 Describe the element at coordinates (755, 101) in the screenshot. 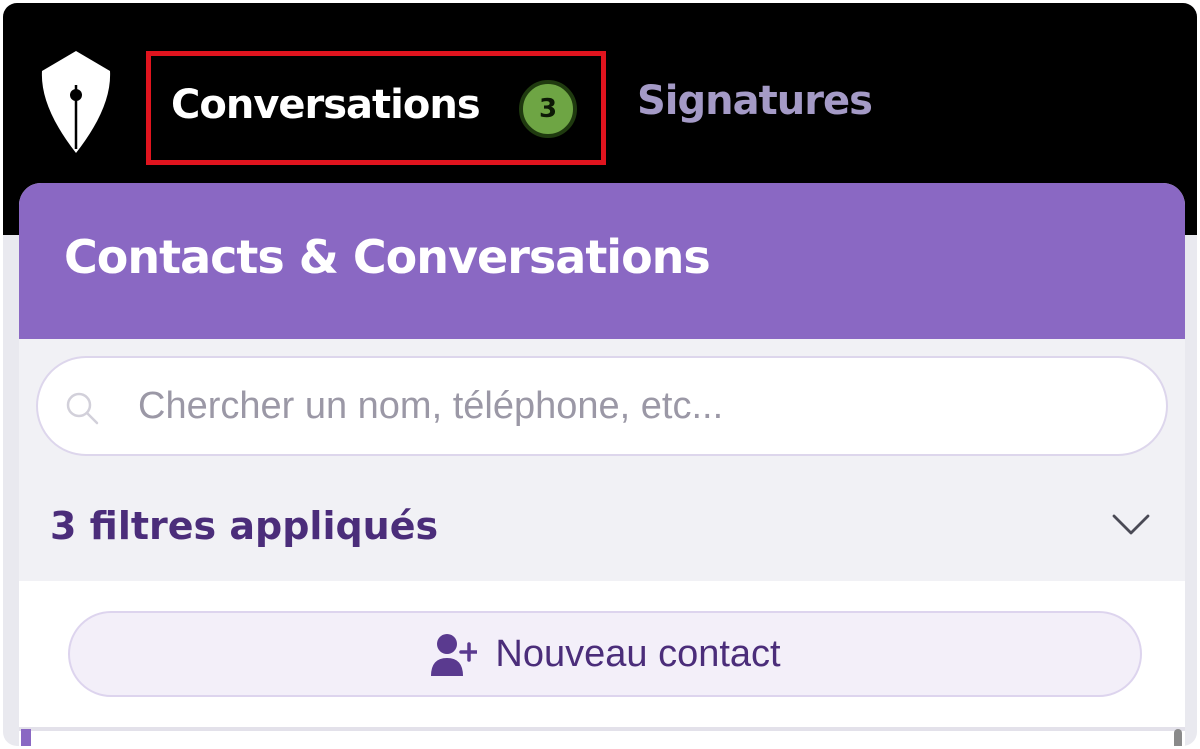

I see `tab-signatures: Signatures` at that location.